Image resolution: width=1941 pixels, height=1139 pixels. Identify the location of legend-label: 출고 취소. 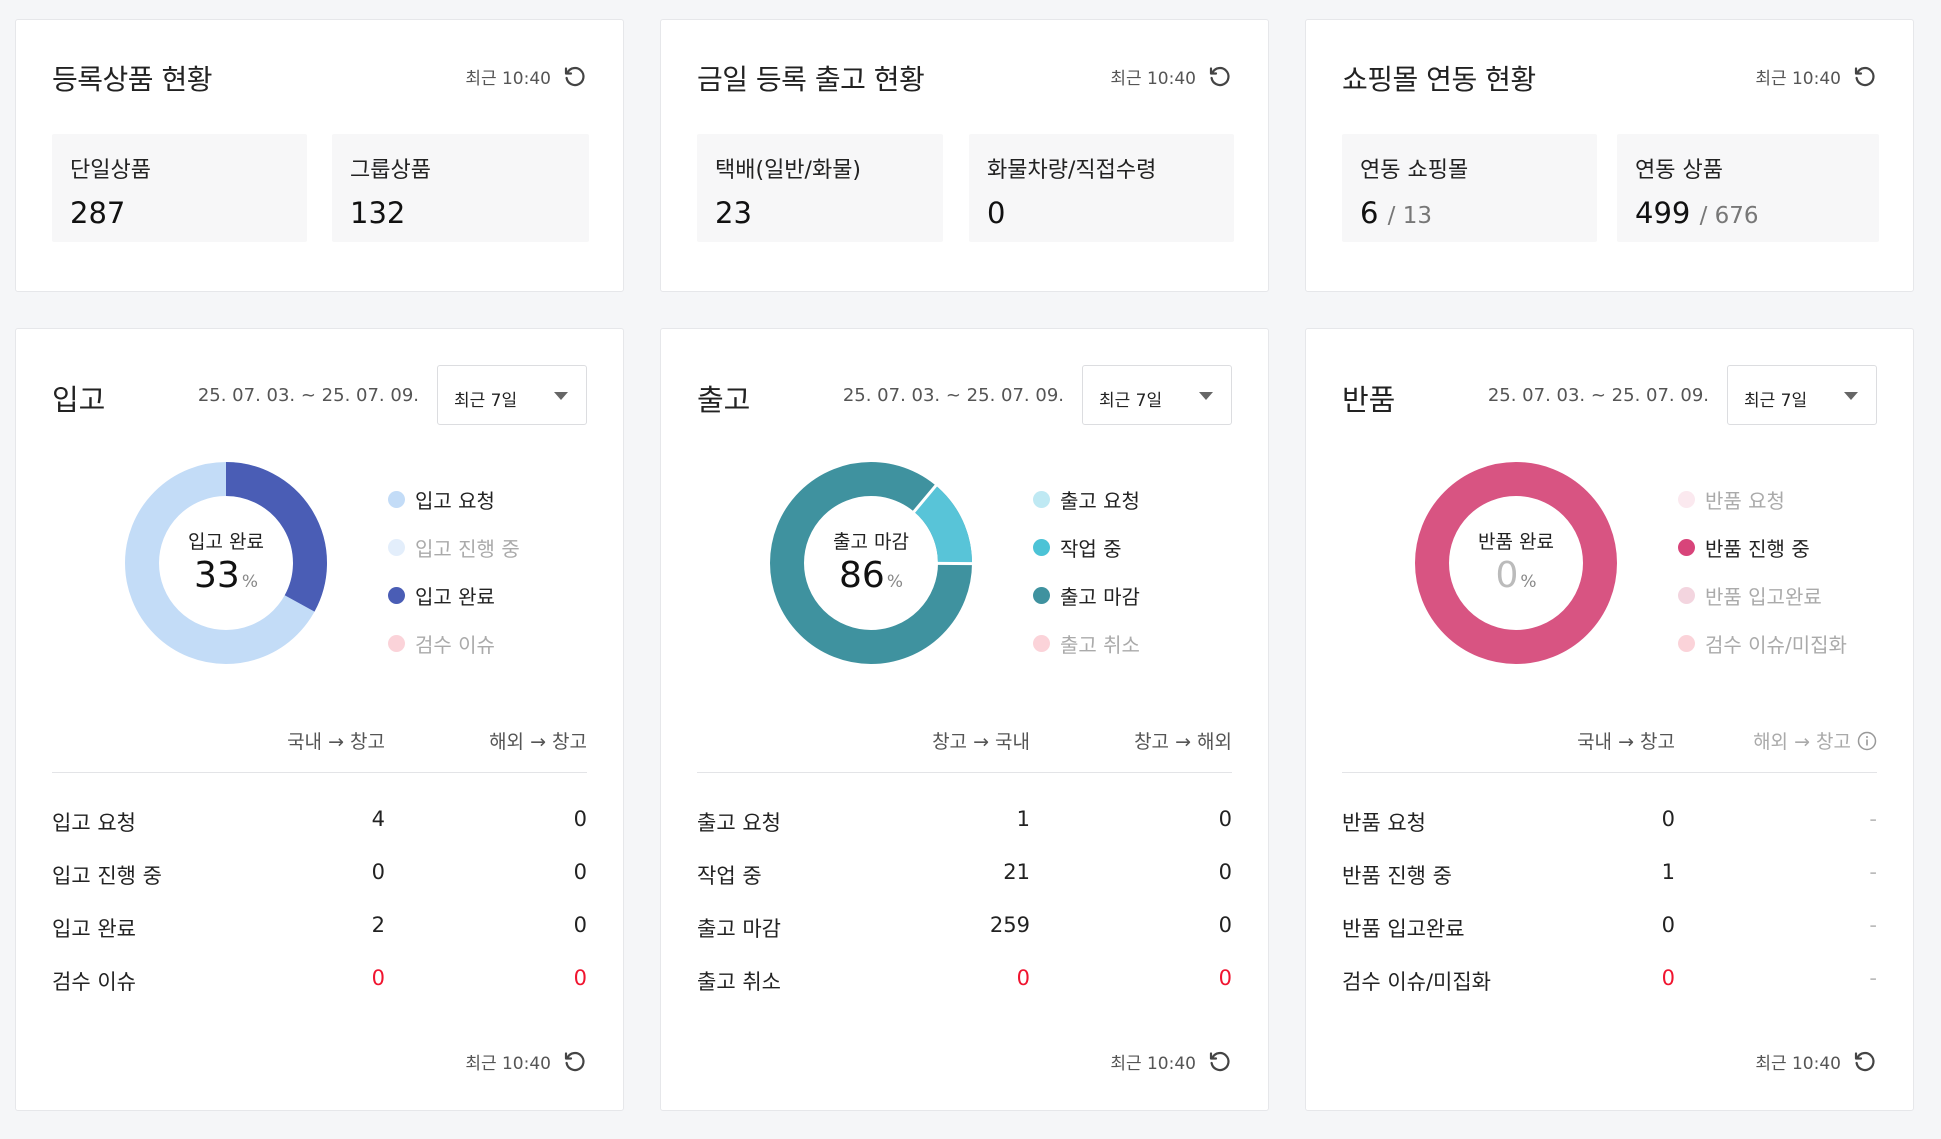
(1100, 644).